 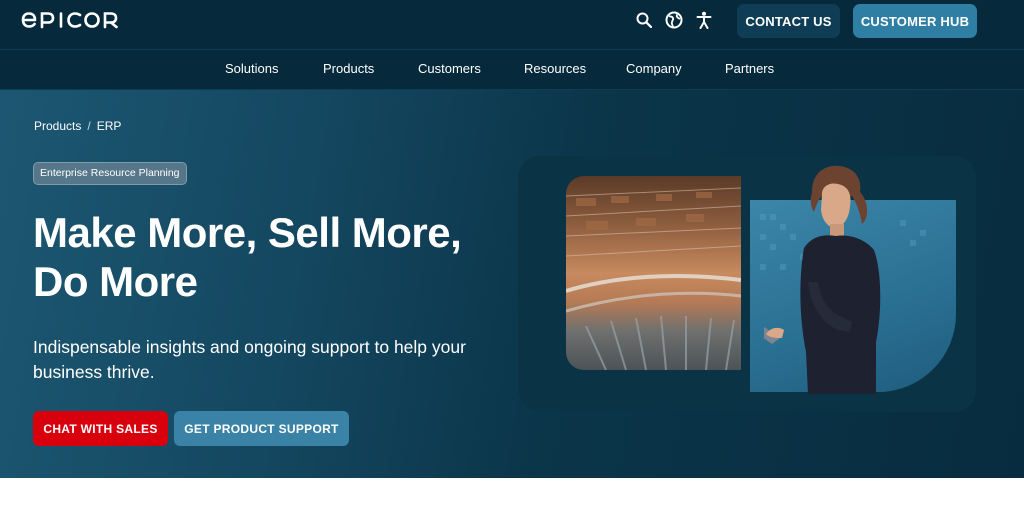 I want to click on nav-item-products: Products, so click(x=348, y=68).